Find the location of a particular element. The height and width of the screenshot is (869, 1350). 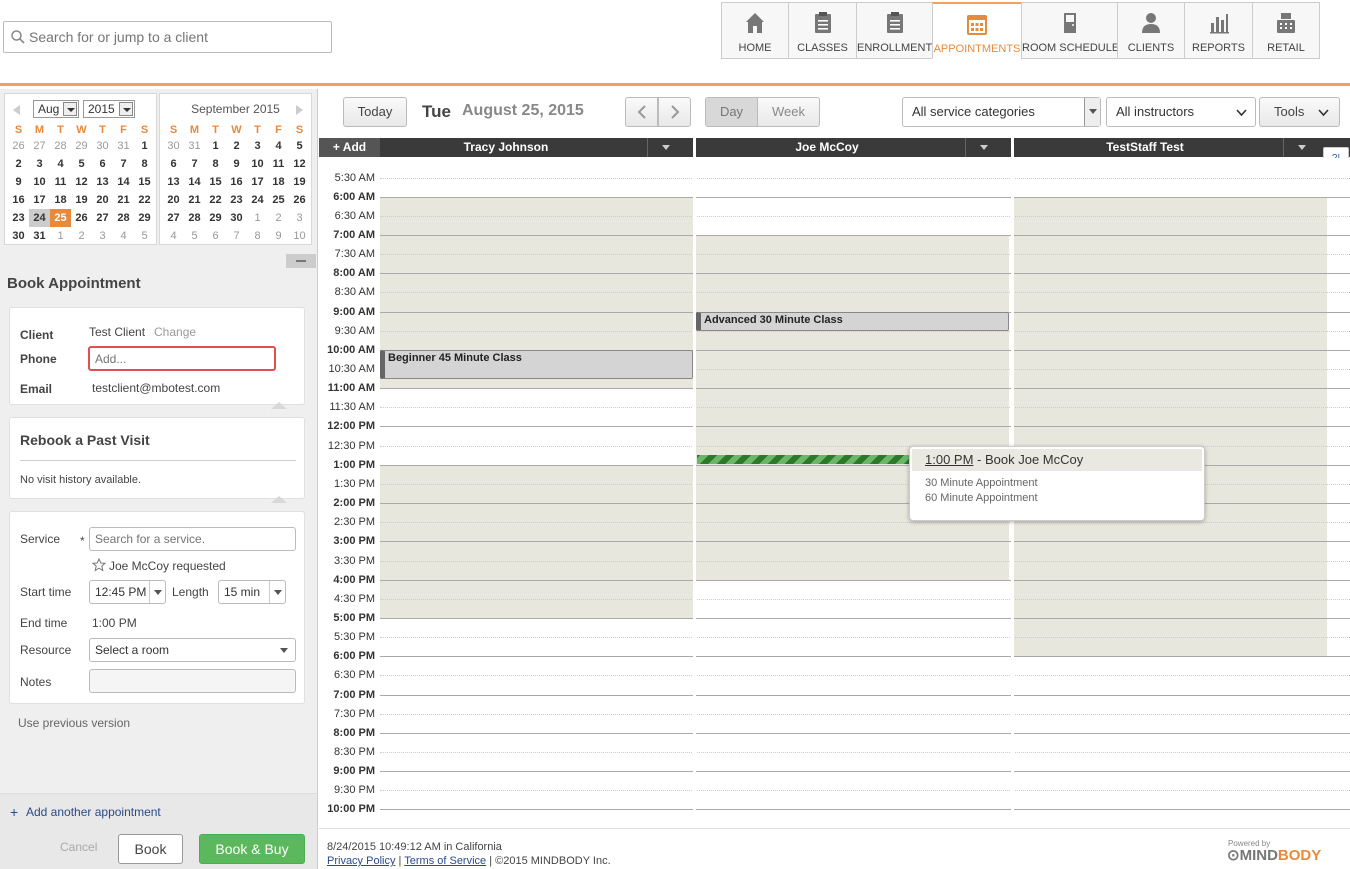

calendar-day: 18 is located at coordinates (278, 182).